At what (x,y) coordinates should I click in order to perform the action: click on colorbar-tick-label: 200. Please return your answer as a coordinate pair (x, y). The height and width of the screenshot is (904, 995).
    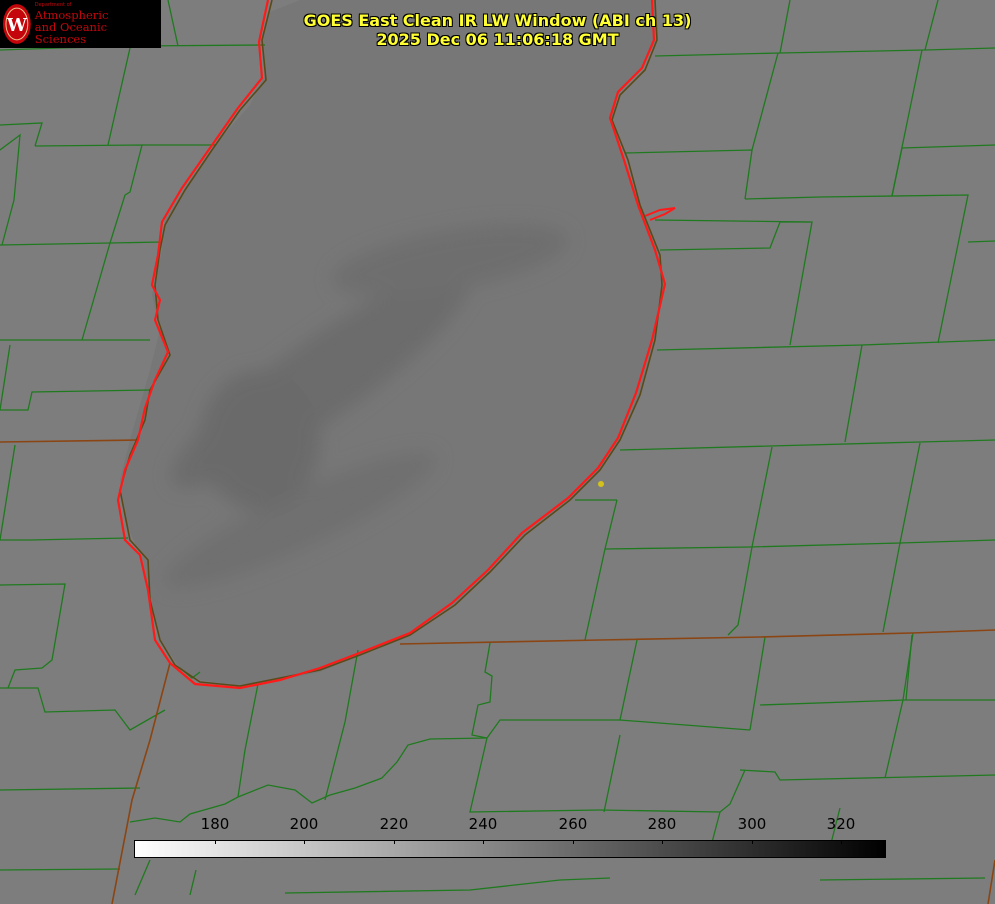
    Looking at the image, I should click on (304, 824).